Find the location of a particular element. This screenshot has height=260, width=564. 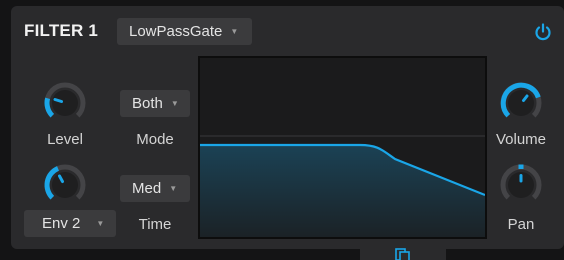

env-source-dropdown: Env 2 ▼ is located at coordinates (70, 223).